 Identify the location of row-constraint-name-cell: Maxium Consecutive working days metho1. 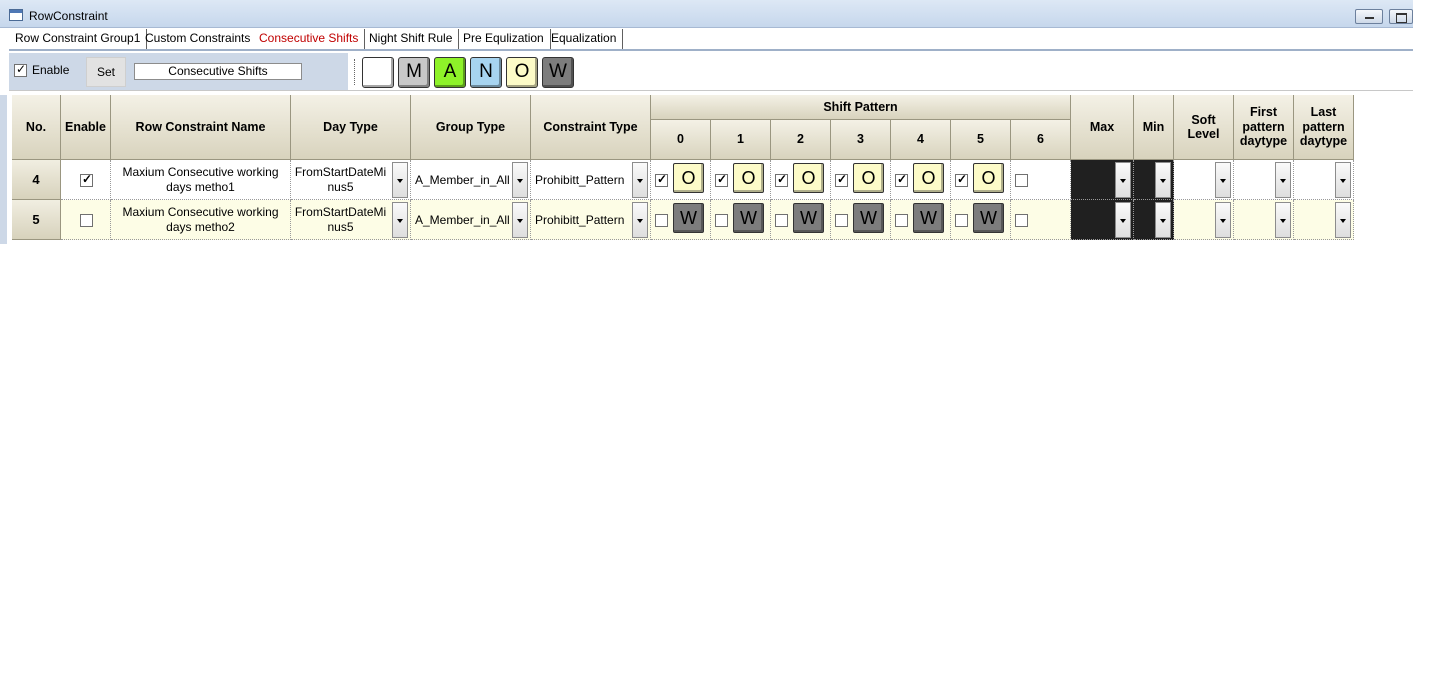
(201, 180).